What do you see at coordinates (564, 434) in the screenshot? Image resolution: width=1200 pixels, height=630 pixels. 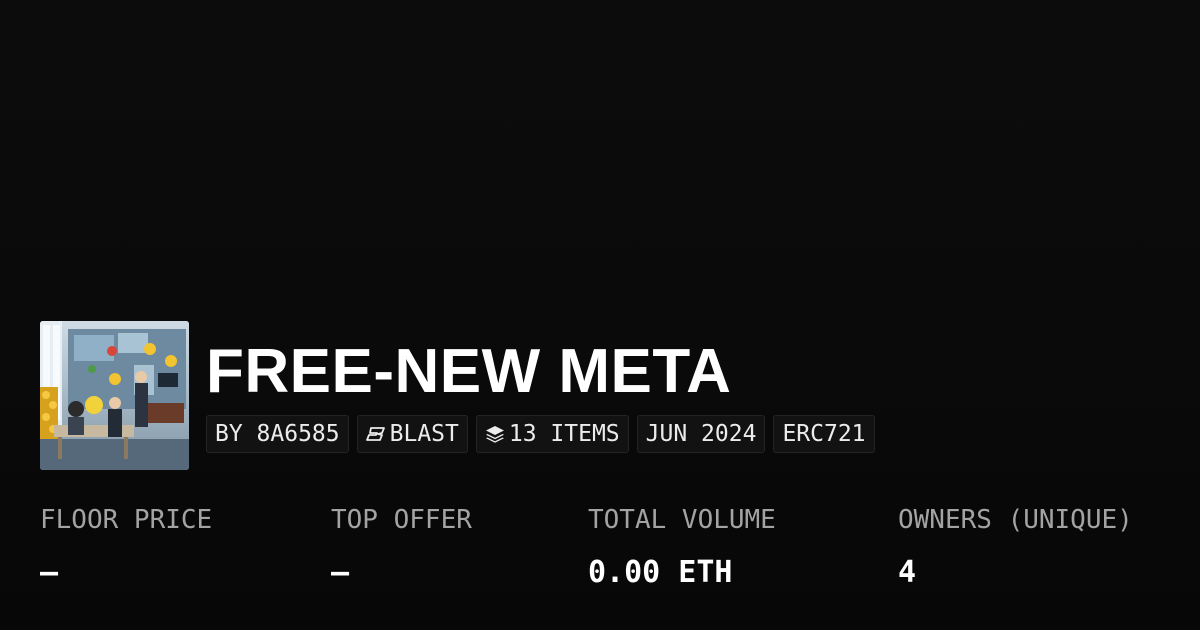 I see `items-label: 13 ITEMS` at bounding box center [564, 434].